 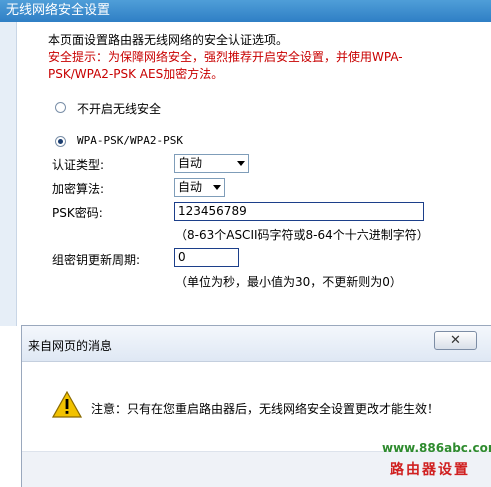 What do you see at coordinates (136, 74) in the screenshot?
I see `security-hint-line2: PSK/WPA2-PSK AES加密方法。` at bounding box center [136, 74].